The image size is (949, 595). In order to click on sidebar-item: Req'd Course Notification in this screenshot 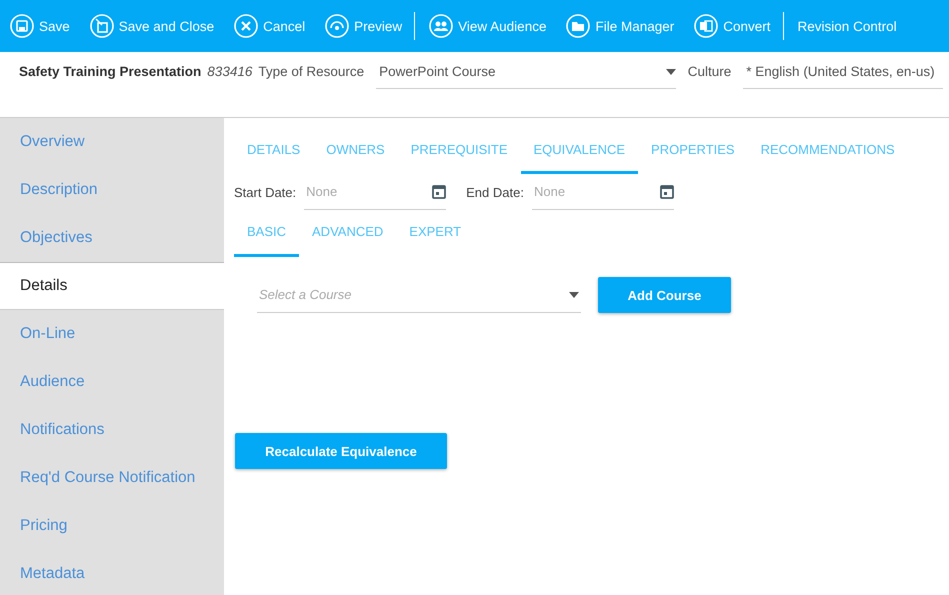, I will do `click(112, 478)`.